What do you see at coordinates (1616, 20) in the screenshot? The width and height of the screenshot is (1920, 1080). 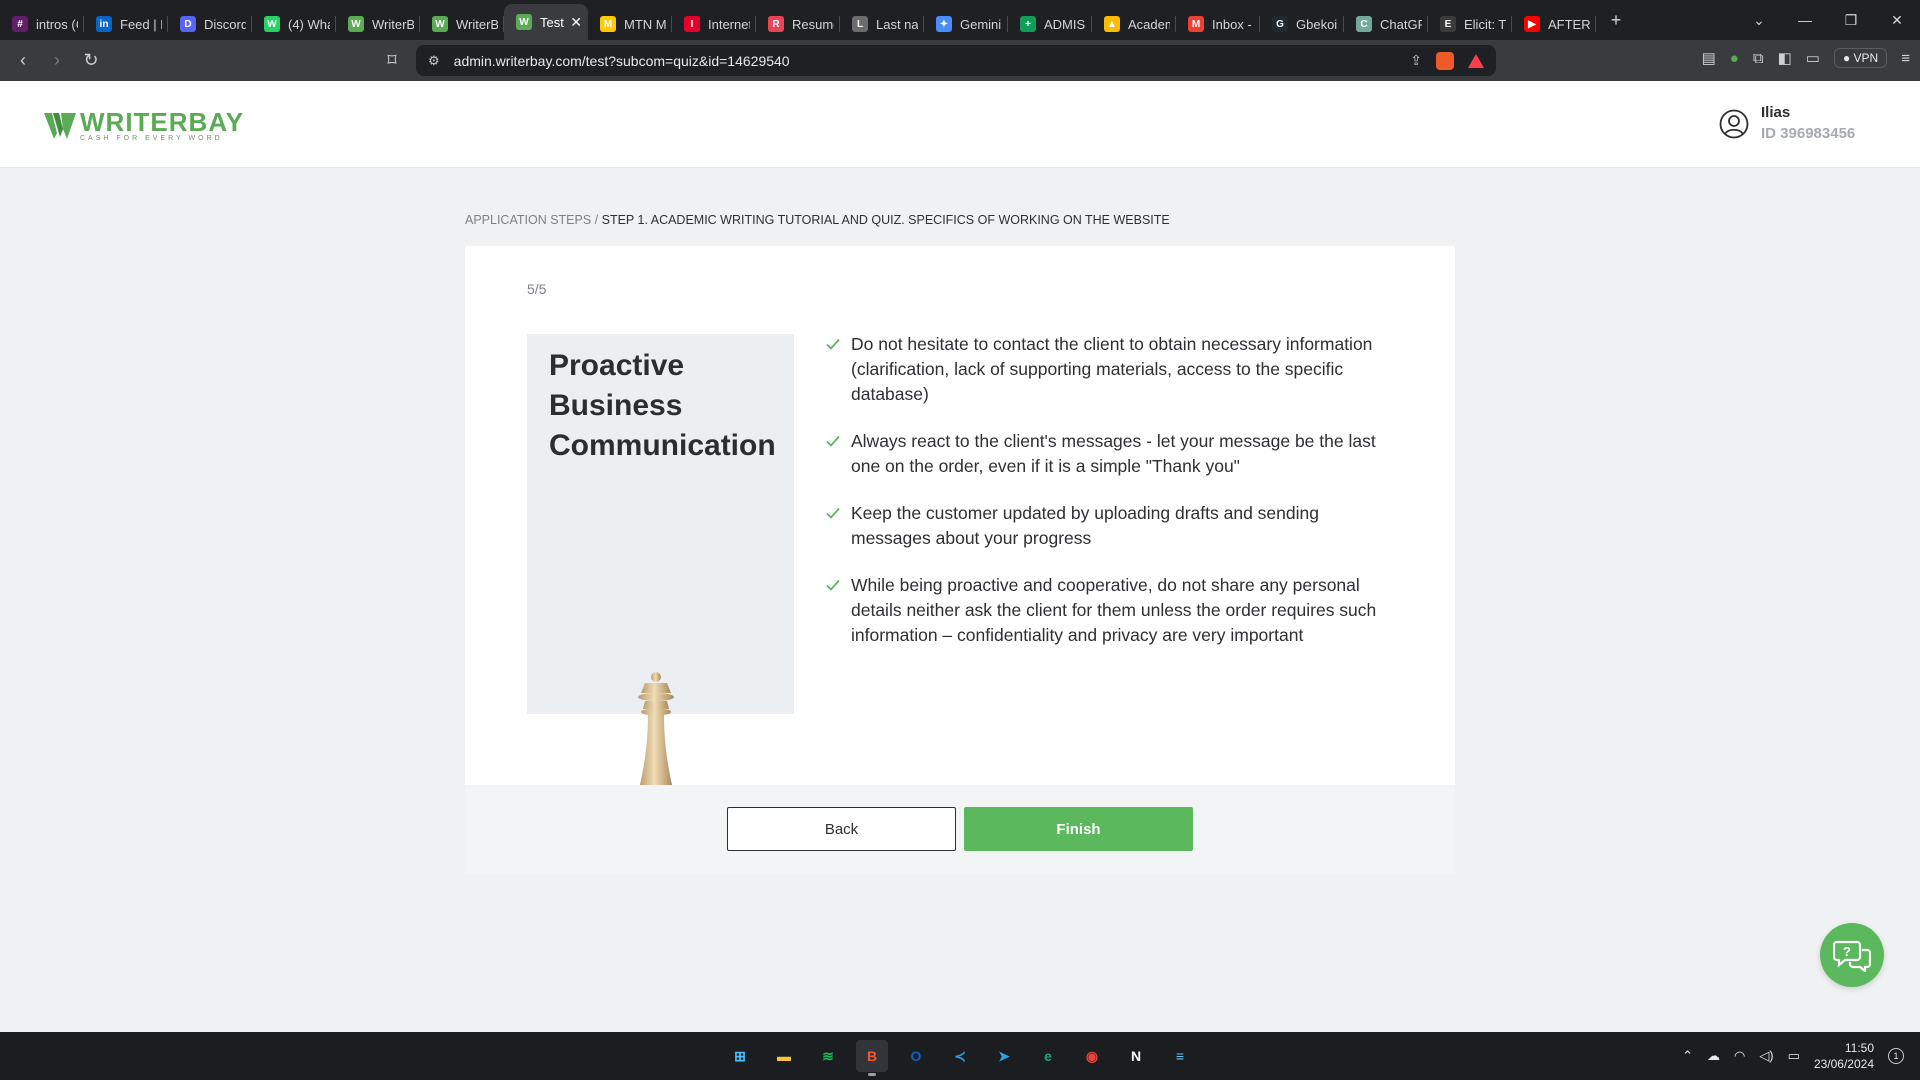 I see `new-tab-button: +` at bounding box center [1616, 20].